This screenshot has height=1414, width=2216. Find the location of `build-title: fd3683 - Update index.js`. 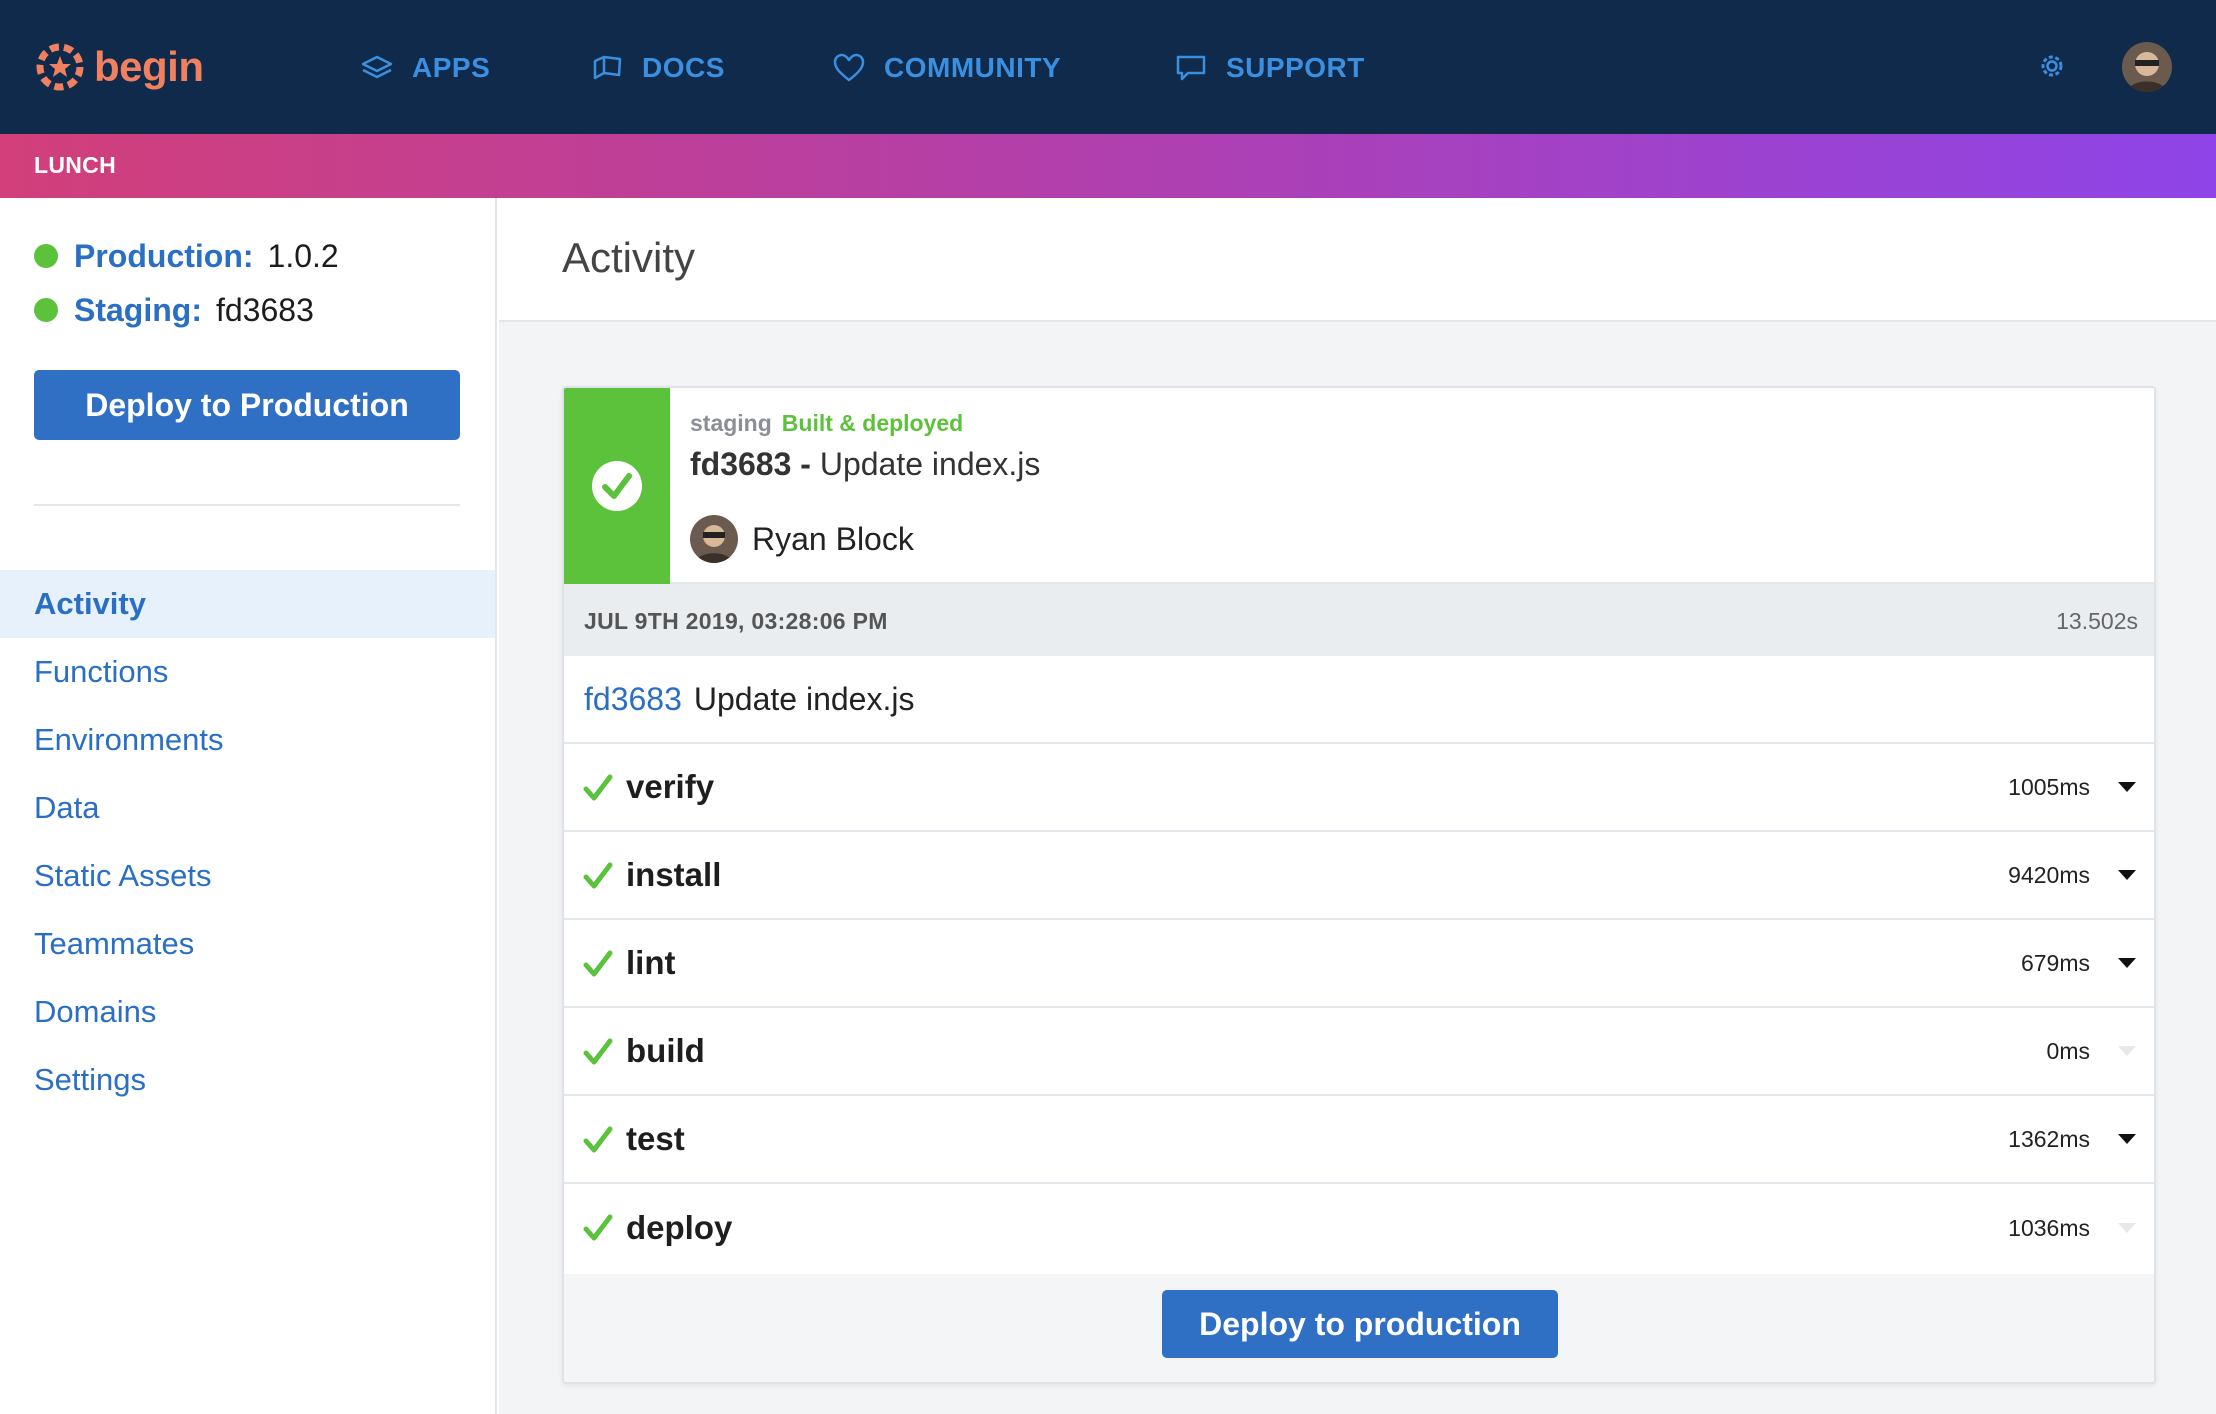

build-title: fd3683 - Update index.js is located at coordinates (865, 464).